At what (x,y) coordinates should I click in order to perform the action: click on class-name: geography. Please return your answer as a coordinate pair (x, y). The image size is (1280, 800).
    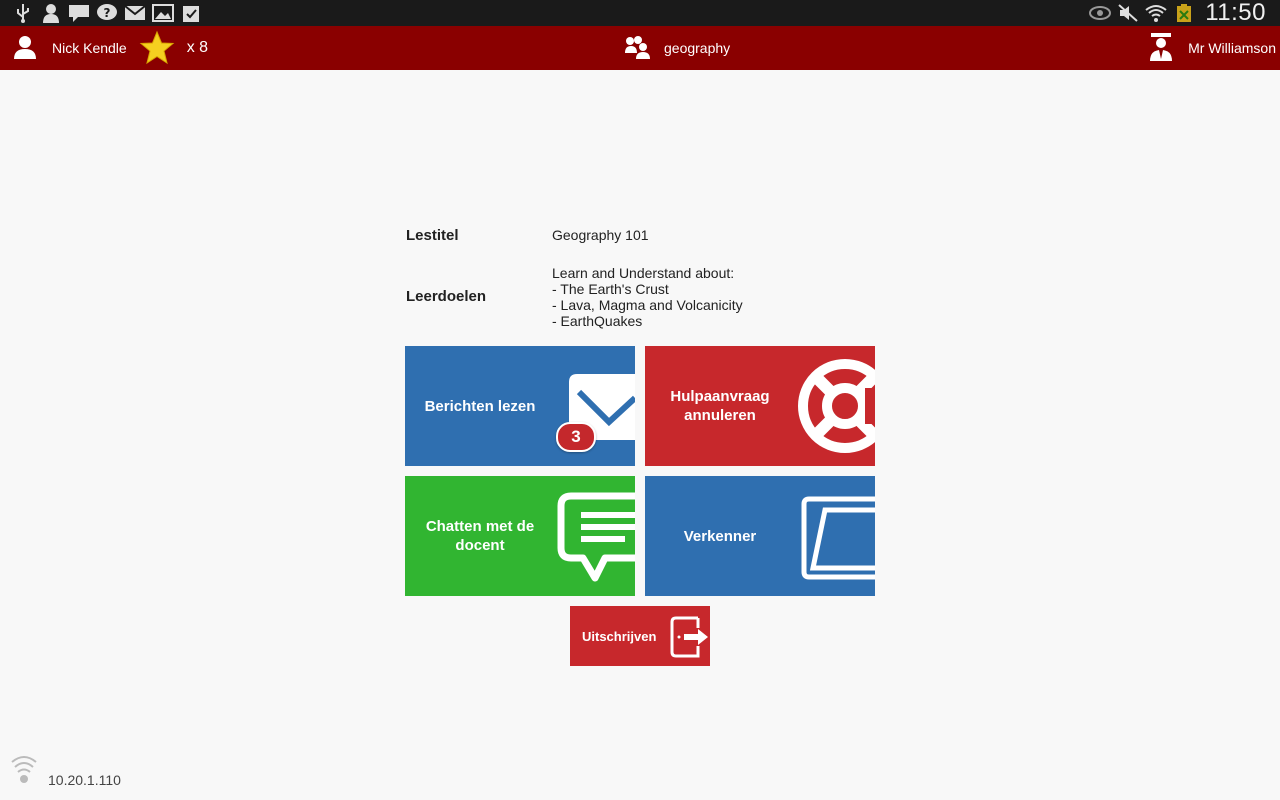
    Looking at the image, I should click on (697, 48).